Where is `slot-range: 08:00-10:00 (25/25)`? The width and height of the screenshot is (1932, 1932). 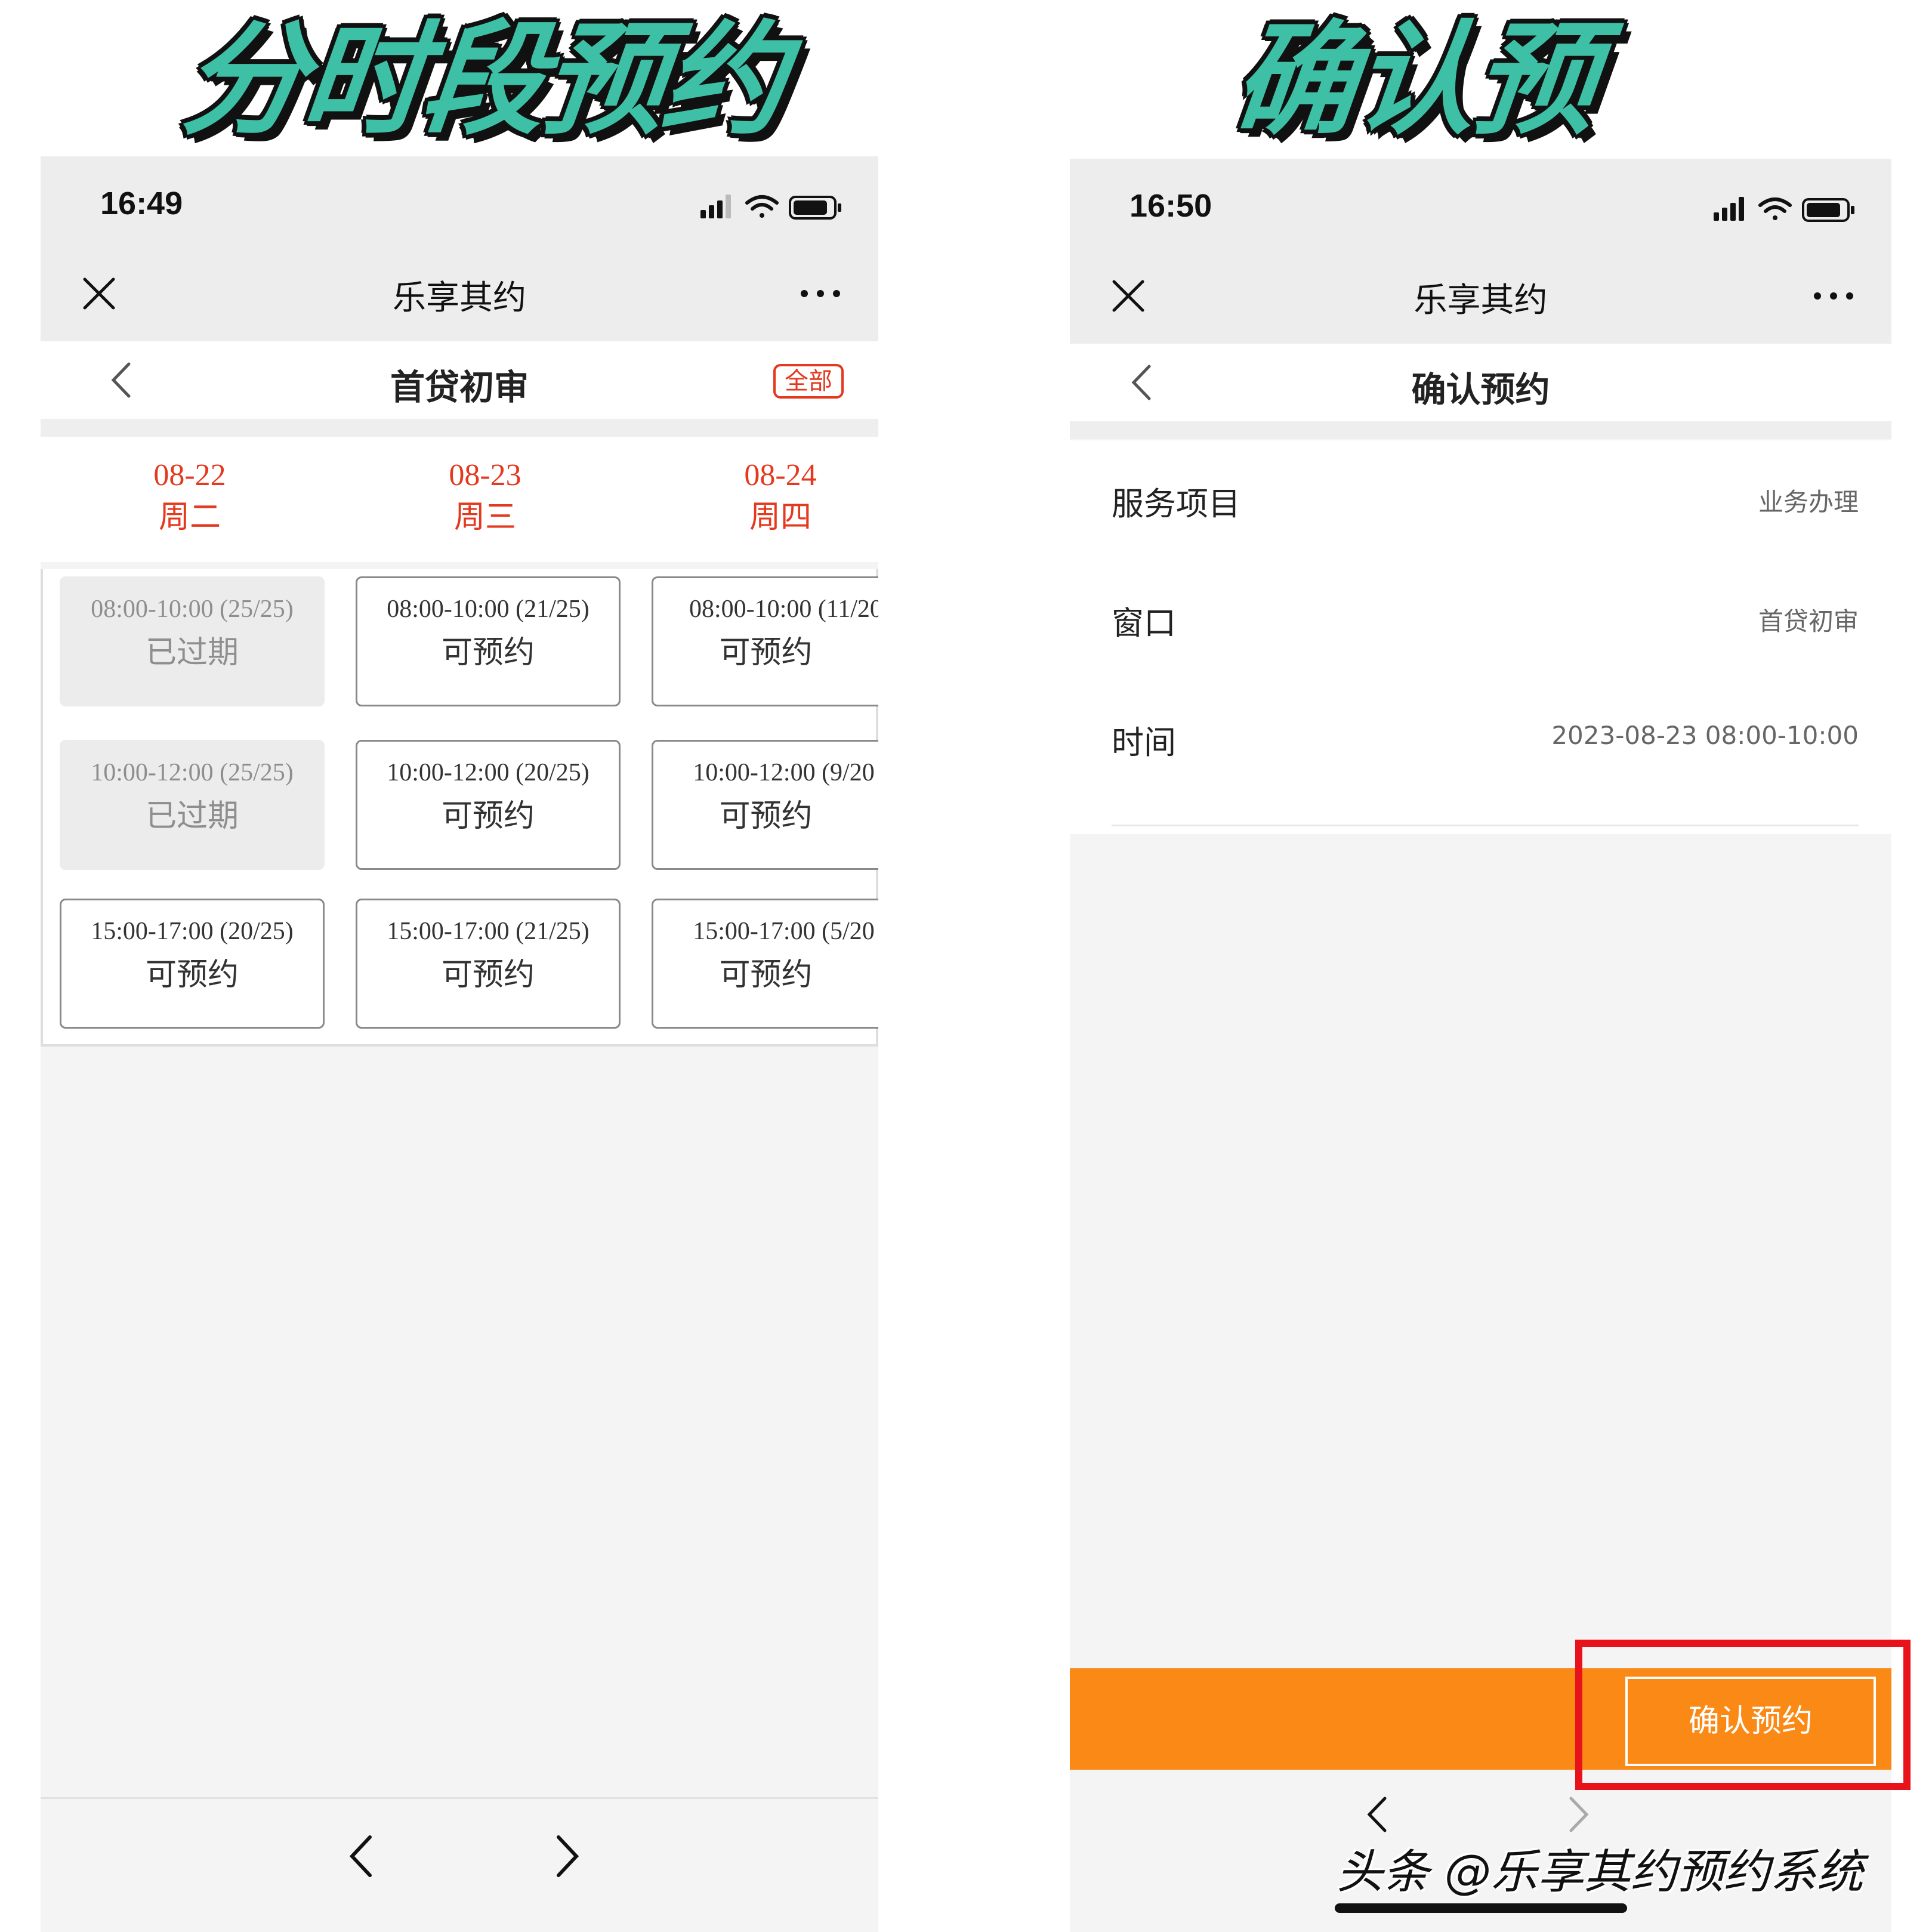
slot-range: 08:00-10:00 (25/25) is located at coordinates (192, 609).